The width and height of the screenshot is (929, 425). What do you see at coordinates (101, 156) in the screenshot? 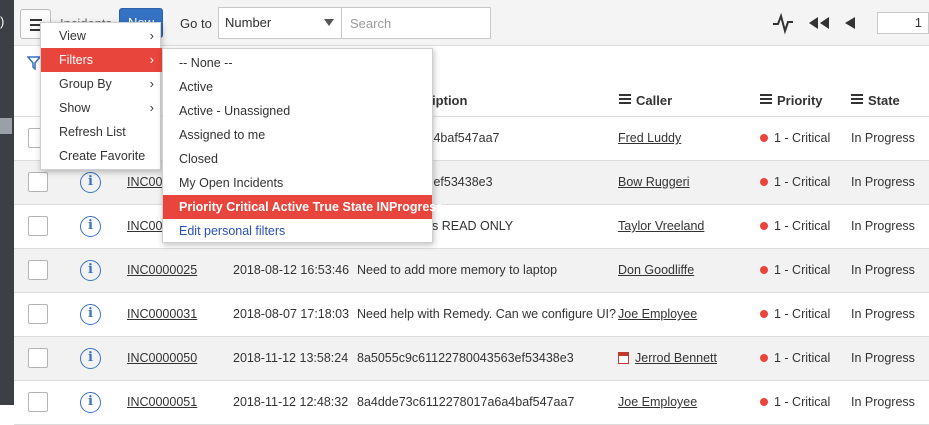
I see `context-menu-item-create-favorite: Create Favorite` at bounding box center [101, 156].